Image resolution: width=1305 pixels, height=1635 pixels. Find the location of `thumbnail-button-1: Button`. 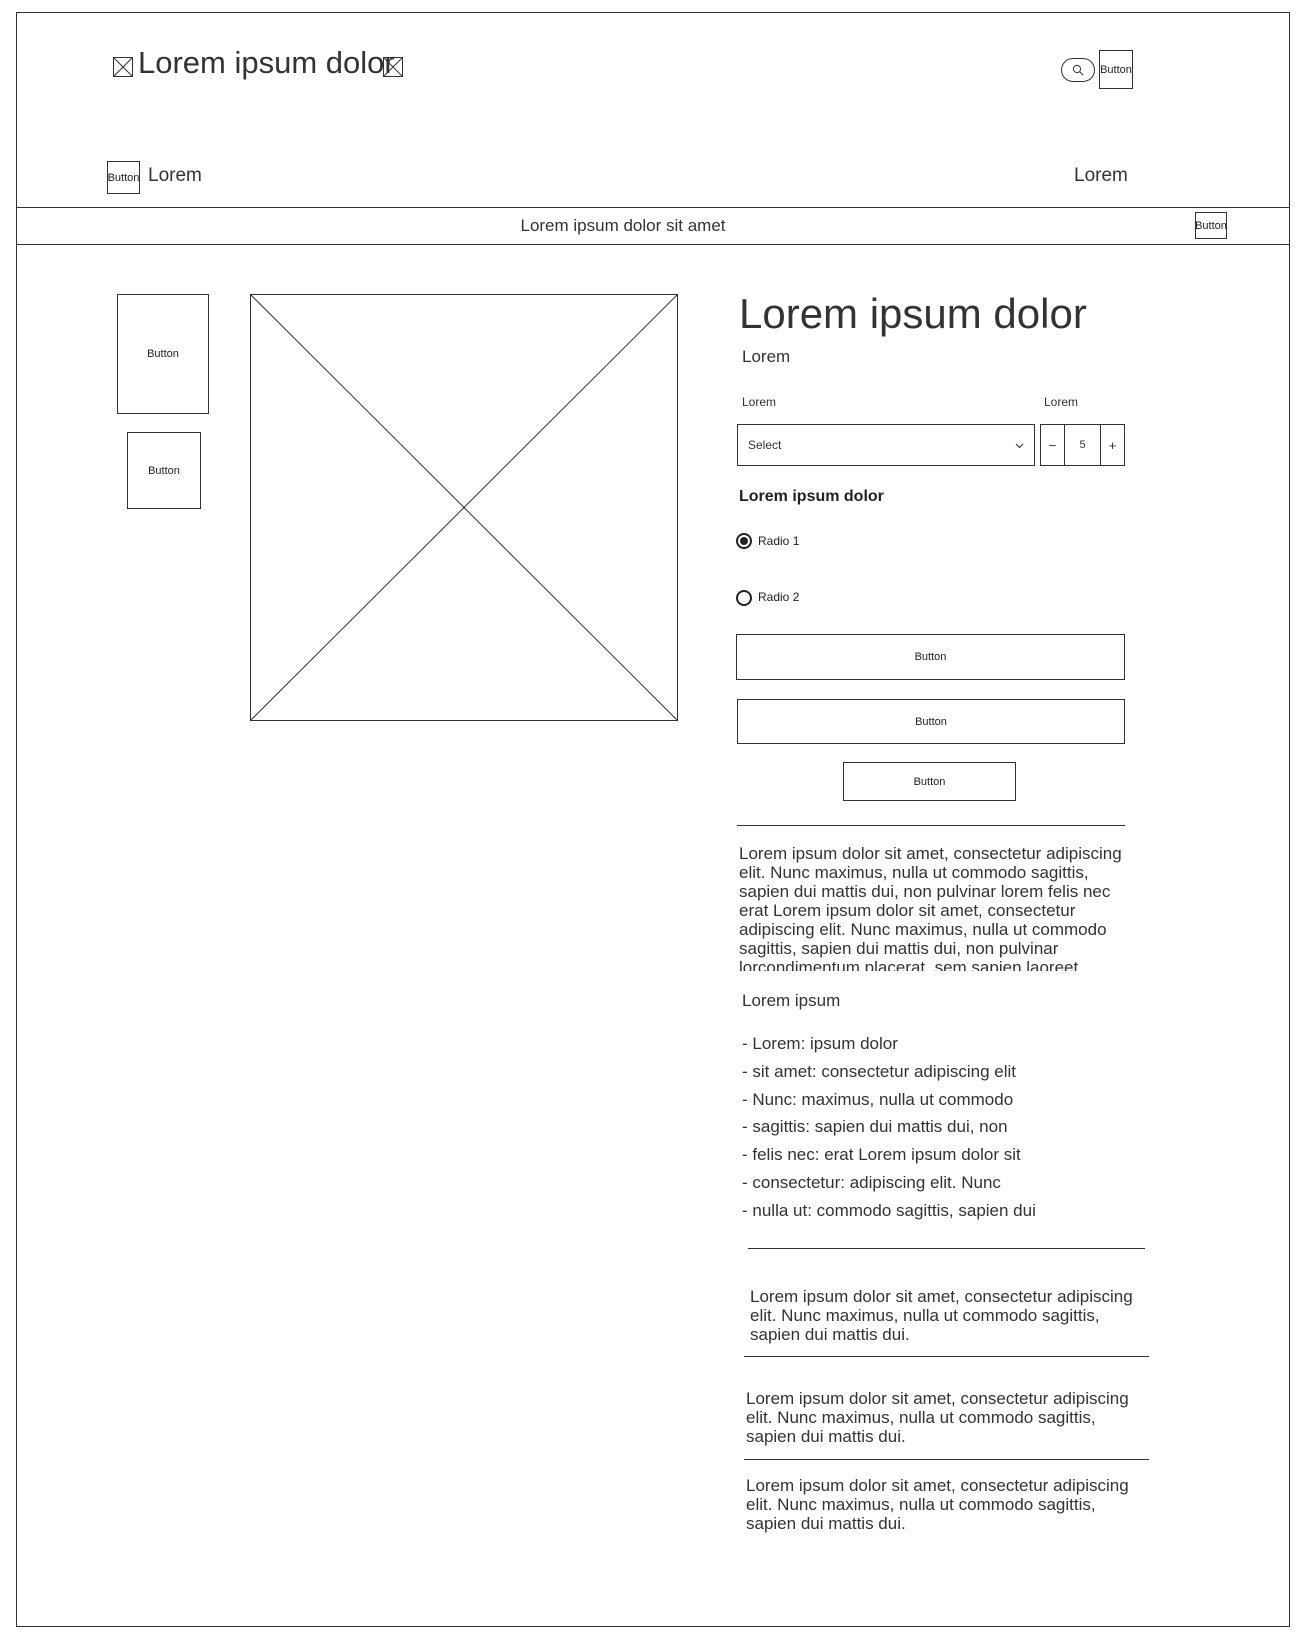

thumbnail-button-1: Button is located at coordinates (163, 354).